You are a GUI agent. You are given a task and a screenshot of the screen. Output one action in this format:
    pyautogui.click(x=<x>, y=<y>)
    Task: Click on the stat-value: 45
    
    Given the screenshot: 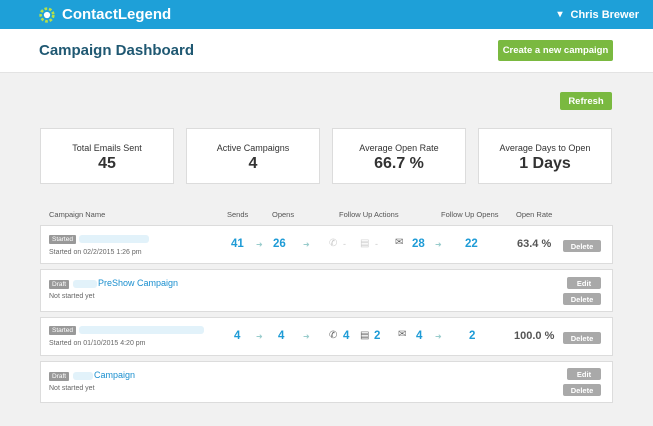 What is the action you would take?
    pyautogui.click(x=107, y=163)
    